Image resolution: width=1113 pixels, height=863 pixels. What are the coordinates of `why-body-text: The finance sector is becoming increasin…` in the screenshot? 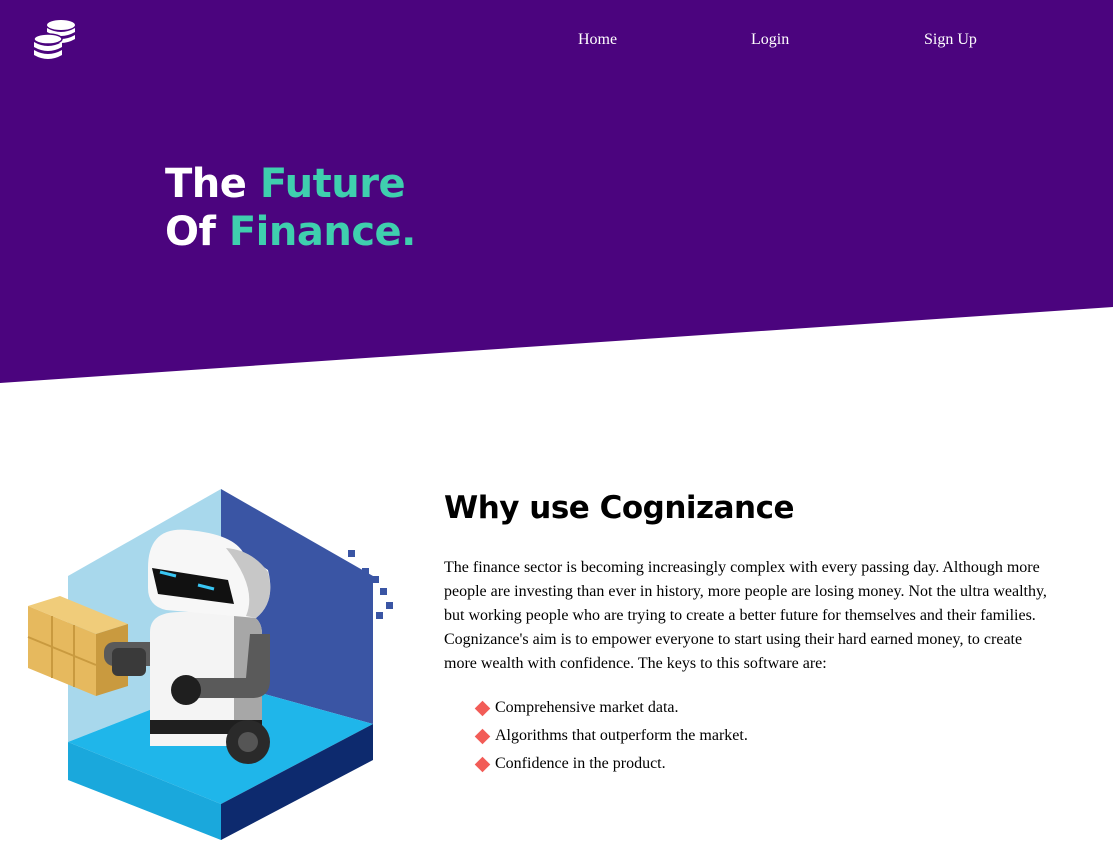 It's located at (745, 615).